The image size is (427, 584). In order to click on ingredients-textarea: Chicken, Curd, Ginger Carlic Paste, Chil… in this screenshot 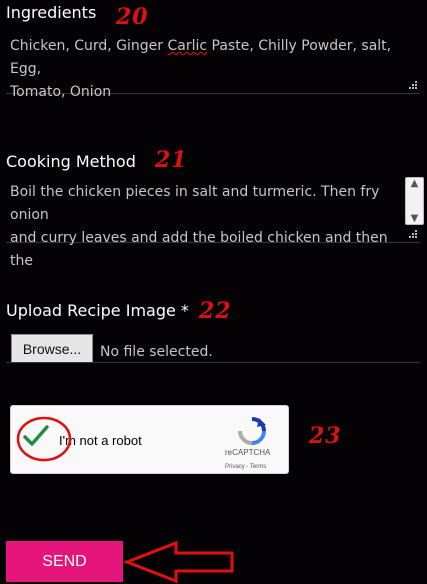, I will do `click(213, 66)`.